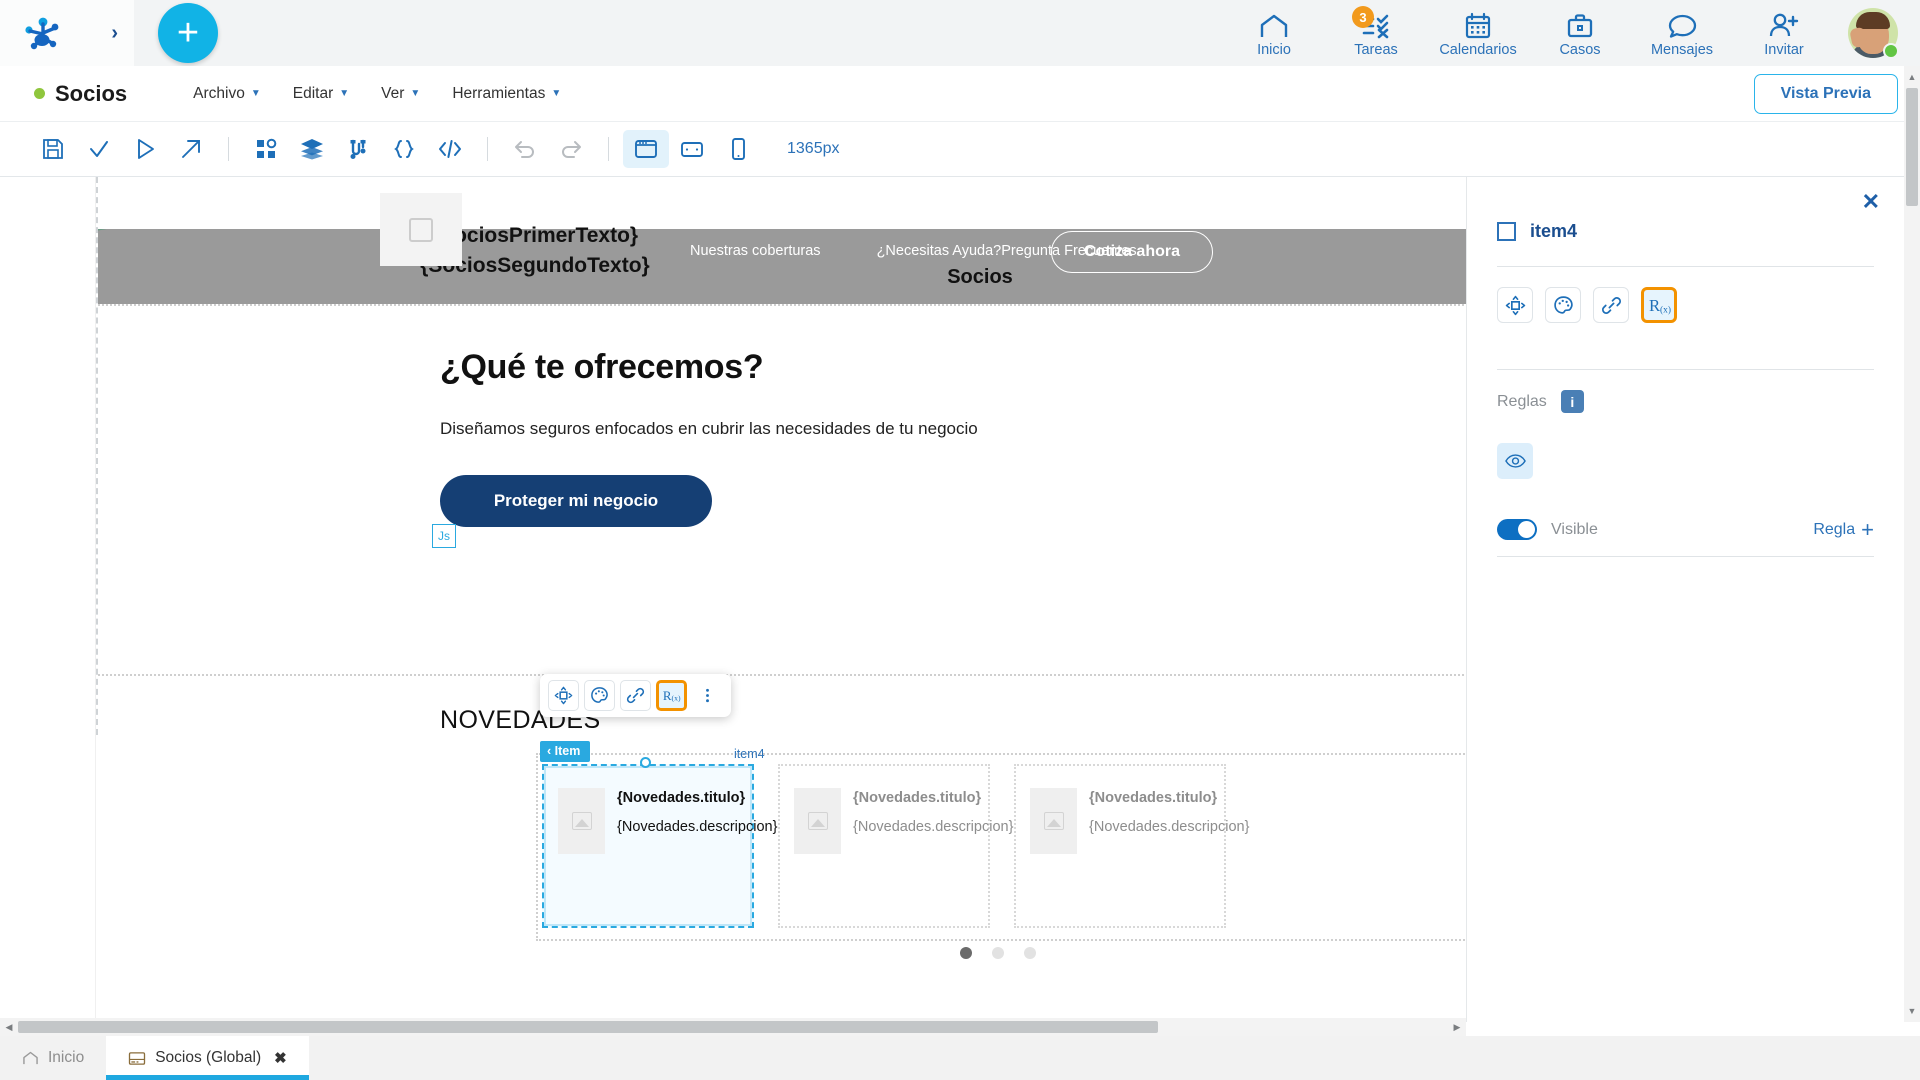 The width and height of the screenshot is (1920, 1080). I want to click on horizontal-scrollbar: ◀ ▶, so click(733, 1027).